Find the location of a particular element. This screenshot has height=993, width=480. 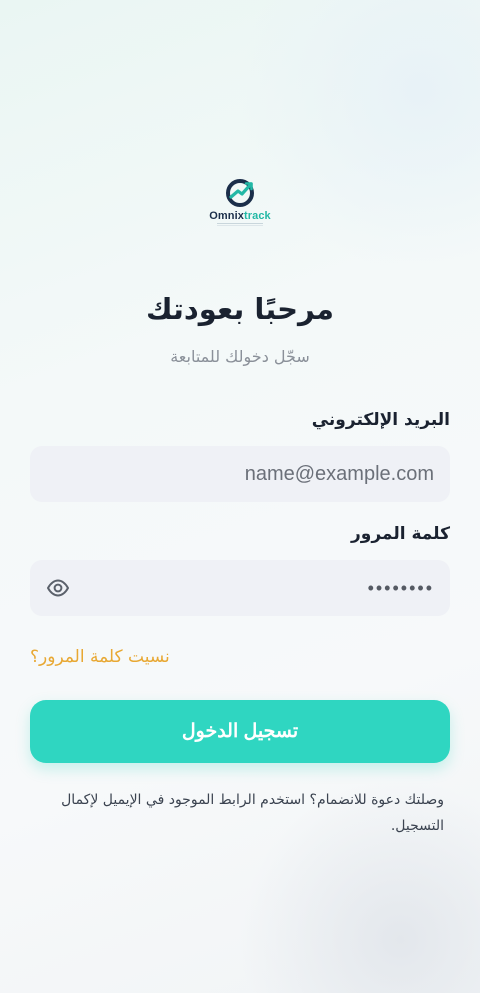

brand-name: Omnixtrack is located at coordinates (240, 216).